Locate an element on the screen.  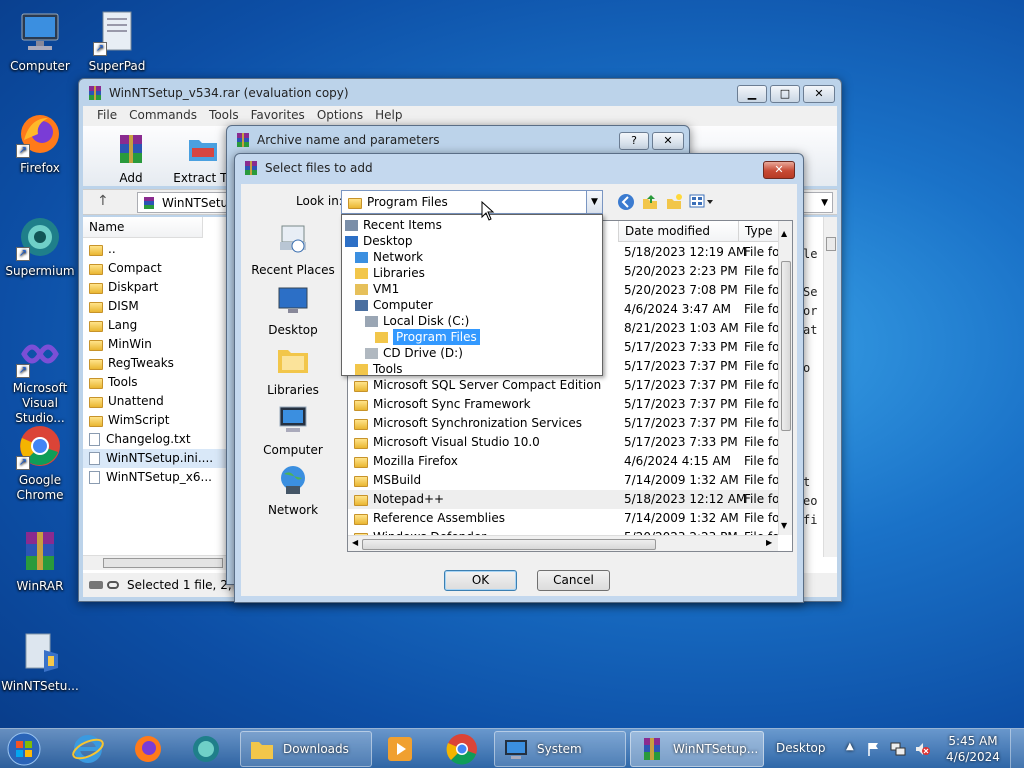
up-arrow-icon: ↑ is located at coordinates (103, 201).